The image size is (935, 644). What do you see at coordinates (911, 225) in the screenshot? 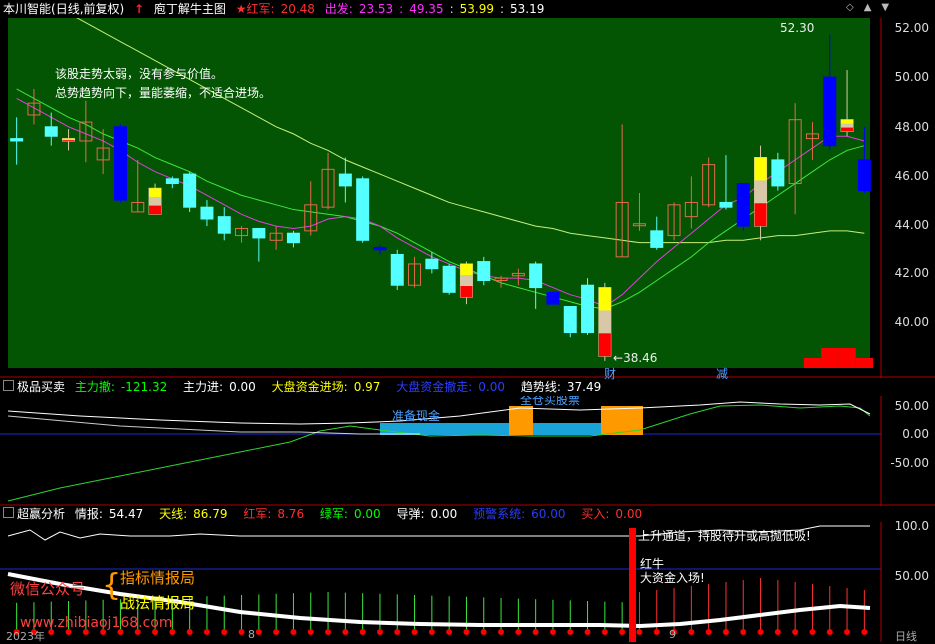
I see `price-tick: 44.00` at bounding box center [911, 225].